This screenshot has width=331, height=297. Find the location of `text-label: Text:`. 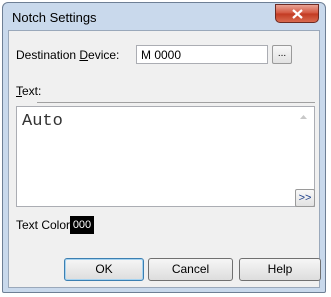

text-label: Text: is located at coordinates (29, 91).